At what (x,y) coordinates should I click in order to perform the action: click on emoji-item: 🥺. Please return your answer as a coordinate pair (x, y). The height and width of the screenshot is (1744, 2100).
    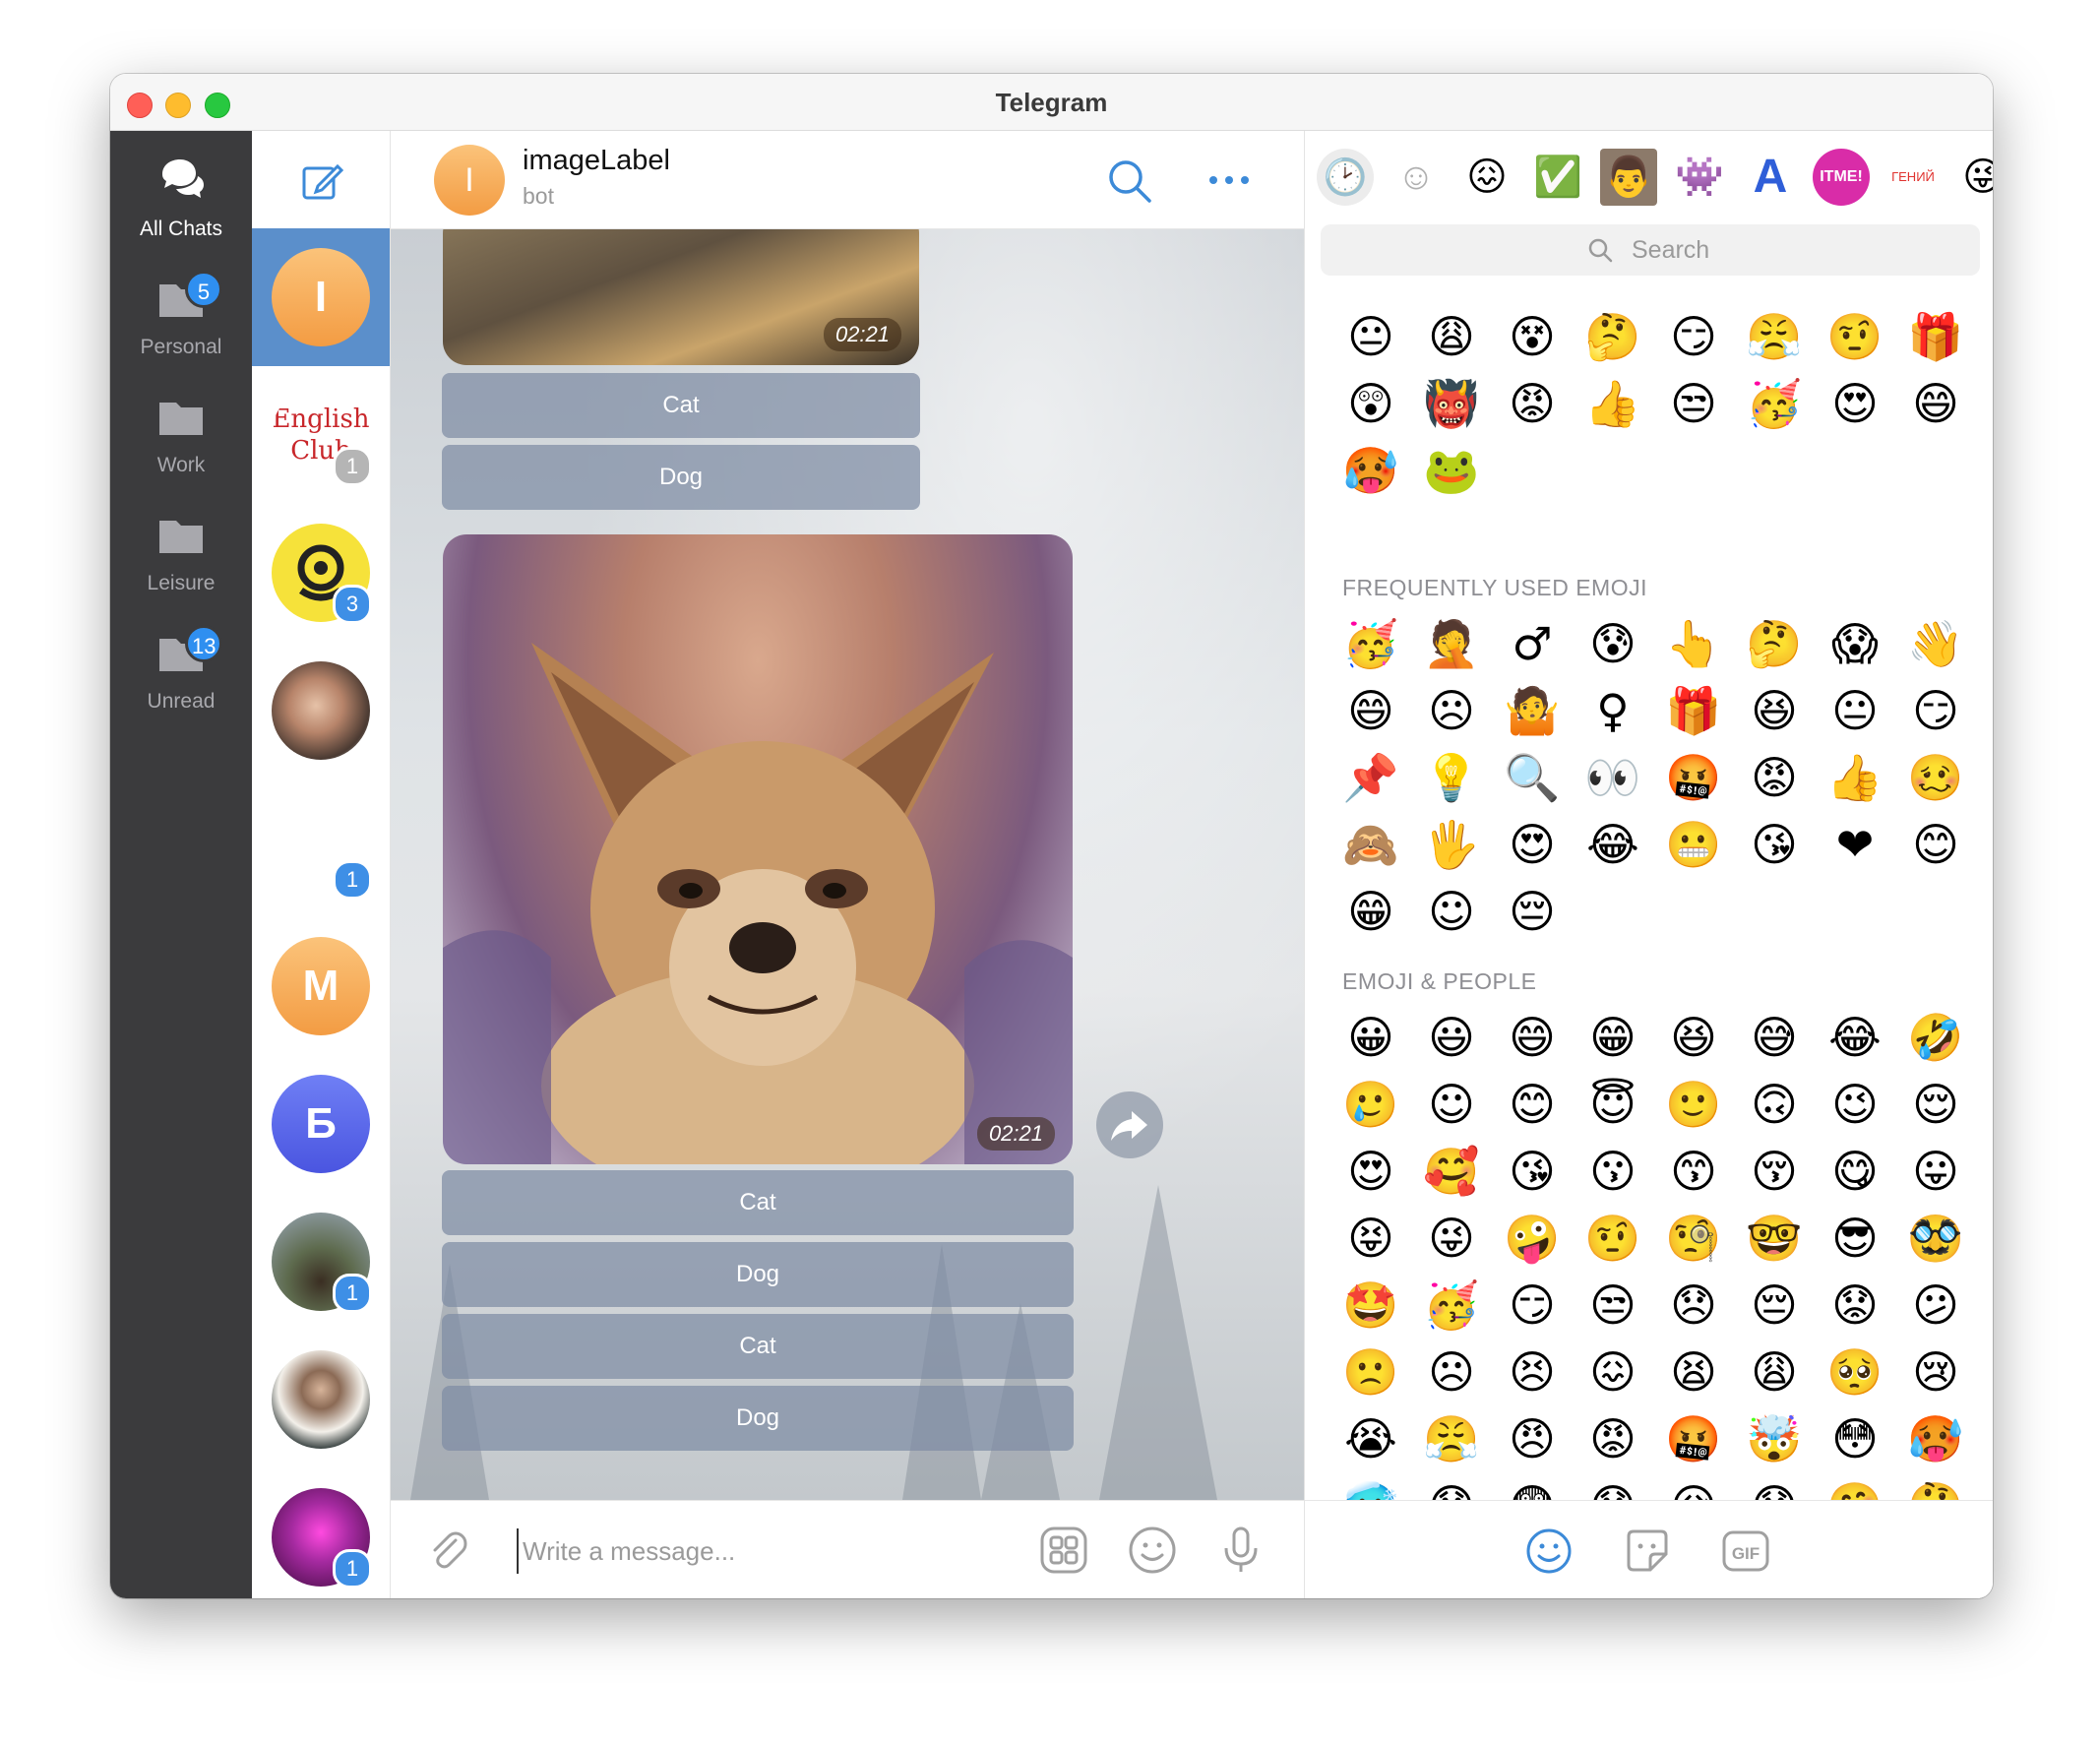
    Looking at the image, I should click on (1855, 1372).